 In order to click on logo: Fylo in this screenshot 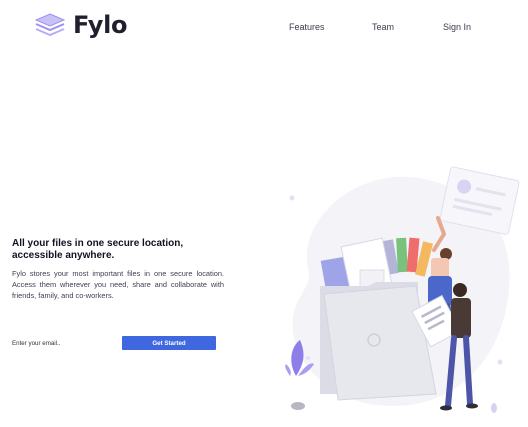, I will do `click(81, 25)`.